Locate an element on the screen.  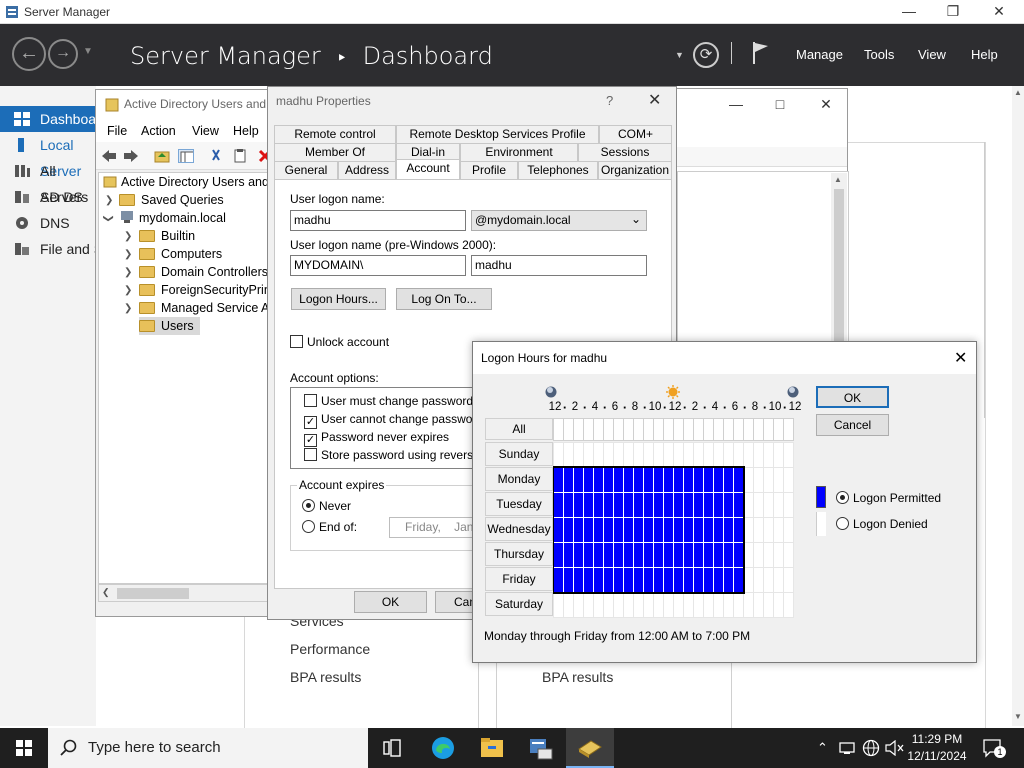
tree-foreign-security: ForeignSecurityPrincipals is located at coordinates (204, 290).